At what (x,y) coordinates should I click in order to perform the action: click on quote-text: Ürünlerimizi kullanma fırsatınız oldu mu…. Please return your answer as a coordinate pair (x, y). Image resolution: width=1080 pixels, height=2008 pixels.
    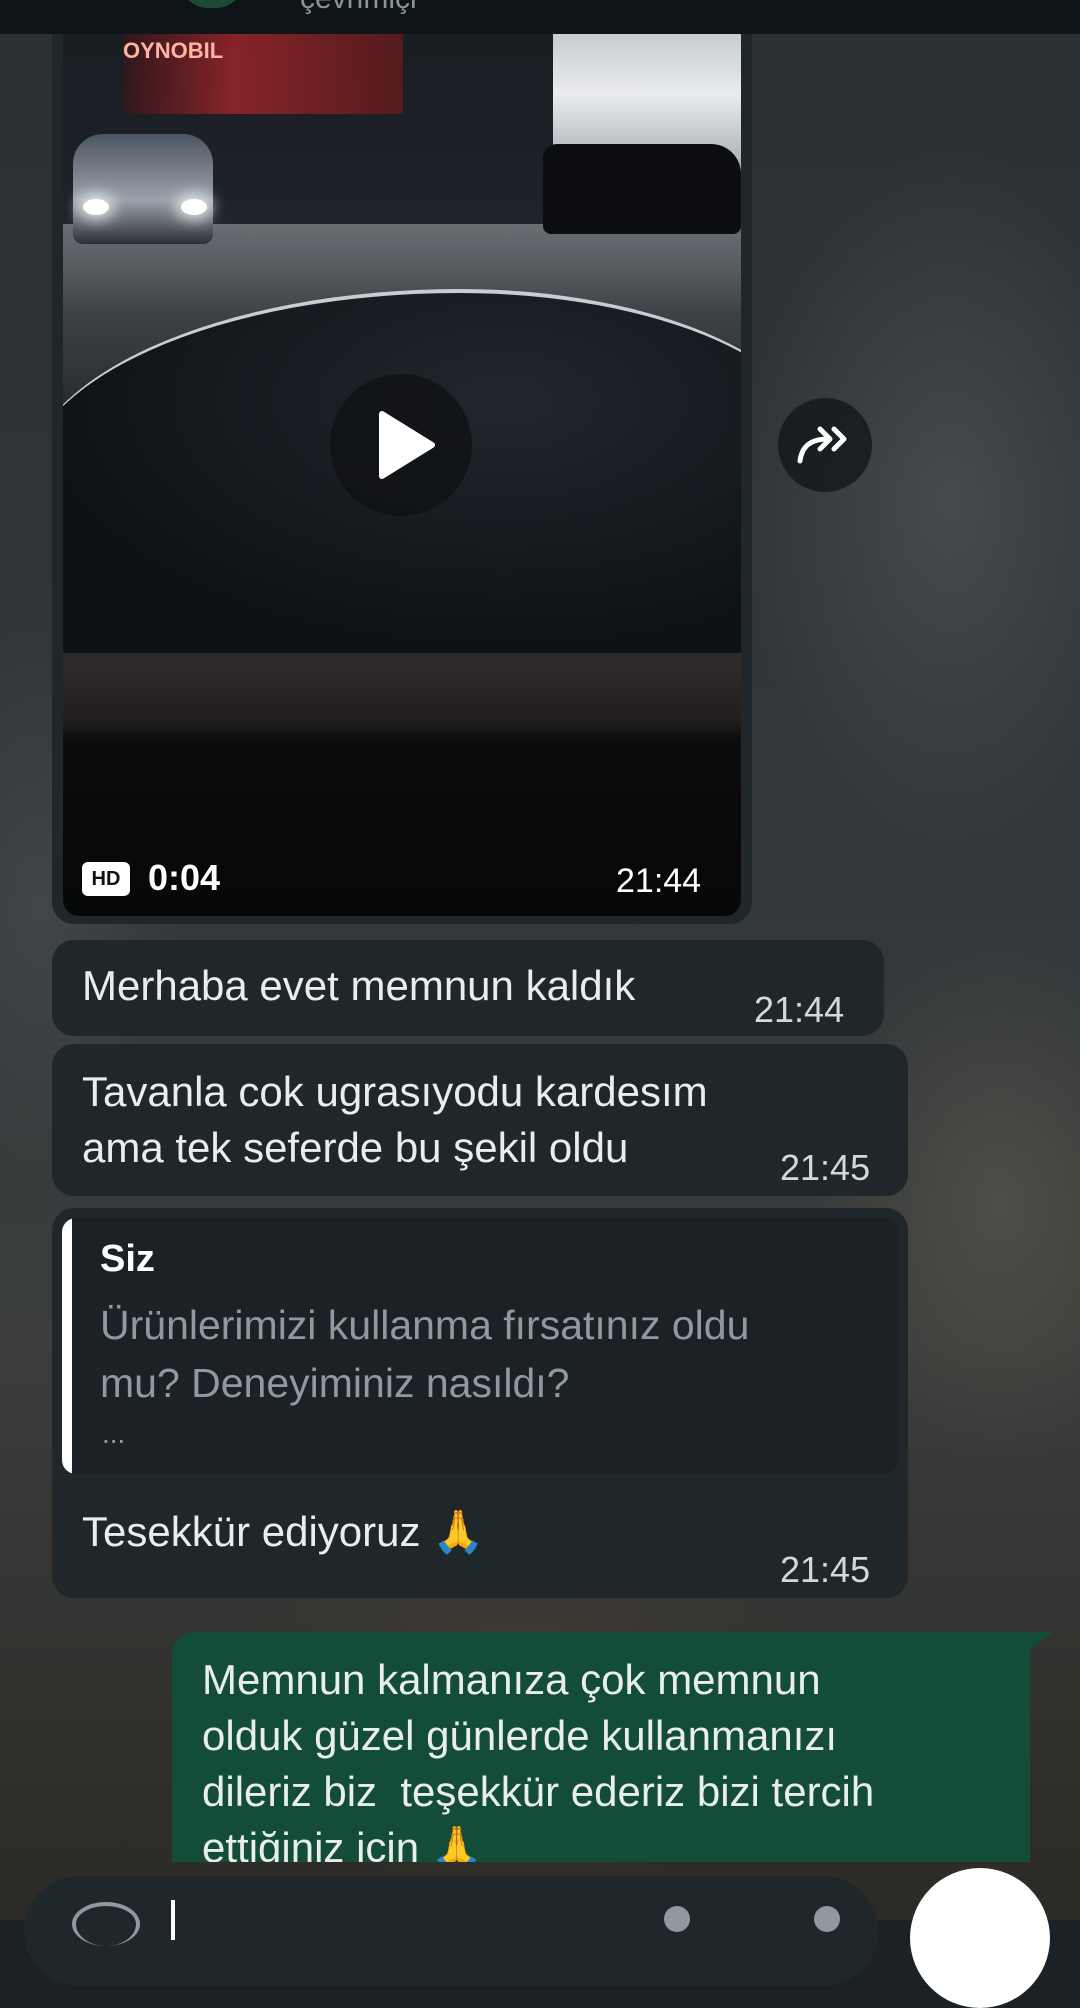
    Looking at the image, I should click on (425, 1354).